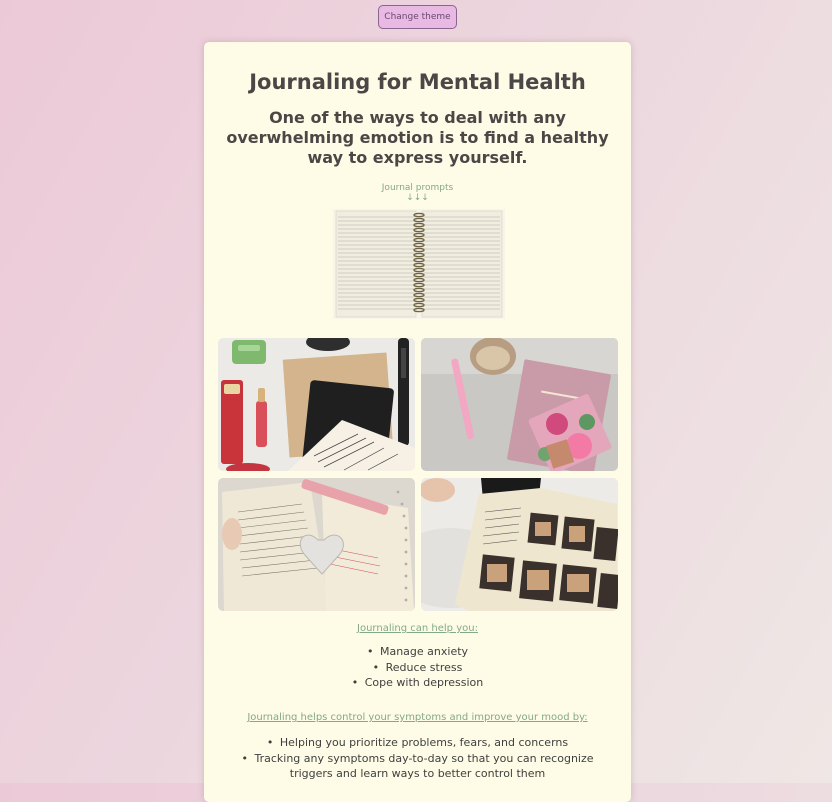  What do you see at coordinates (519, 544) in the screenshot?
I see `journaling-photo-scrapbook` at bounding box center [519, 544].